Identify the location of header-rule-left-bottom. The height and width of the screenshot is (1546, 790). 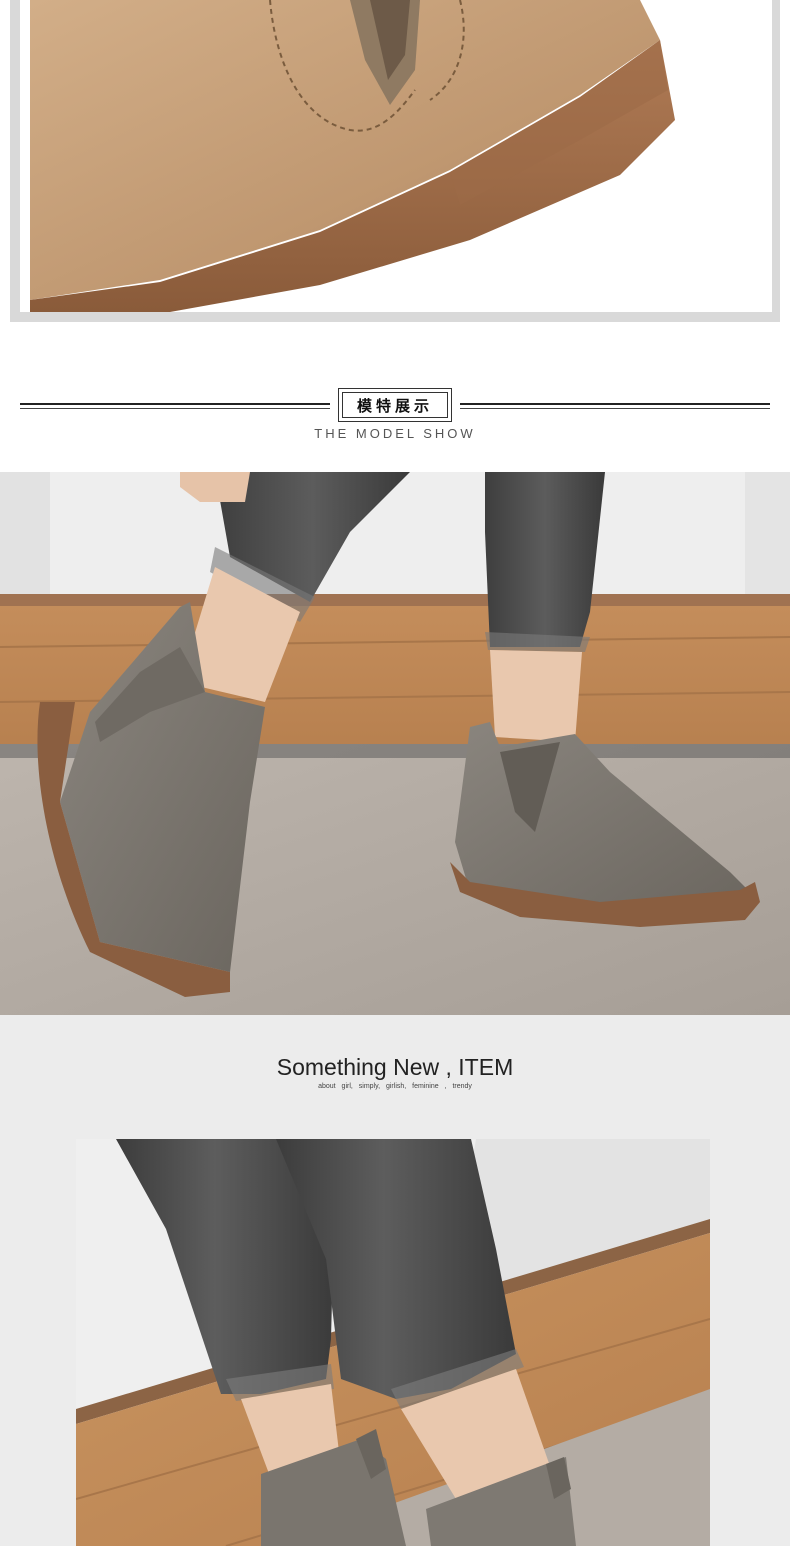
(175, 408).